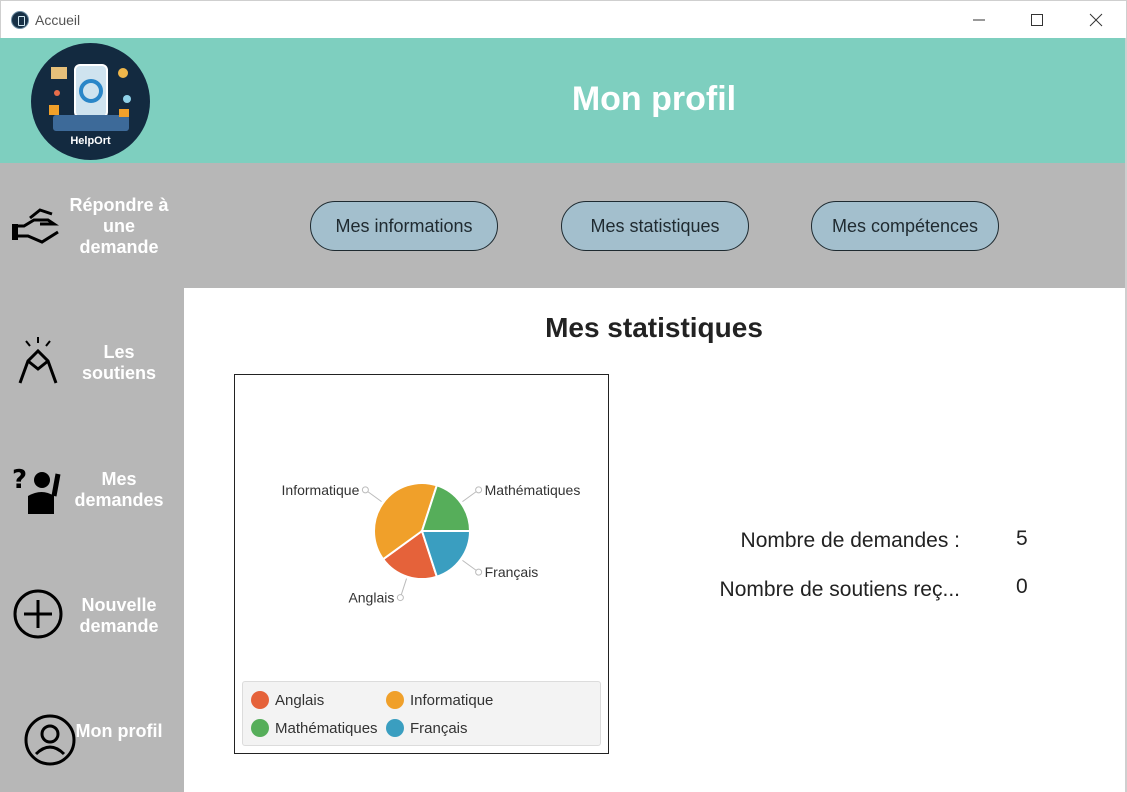 This screenshot has height=792, width=1127. Describe the element at coordinates (90, 101) in the screenshot. I see `helport-logo: HelpOrt` at that location.